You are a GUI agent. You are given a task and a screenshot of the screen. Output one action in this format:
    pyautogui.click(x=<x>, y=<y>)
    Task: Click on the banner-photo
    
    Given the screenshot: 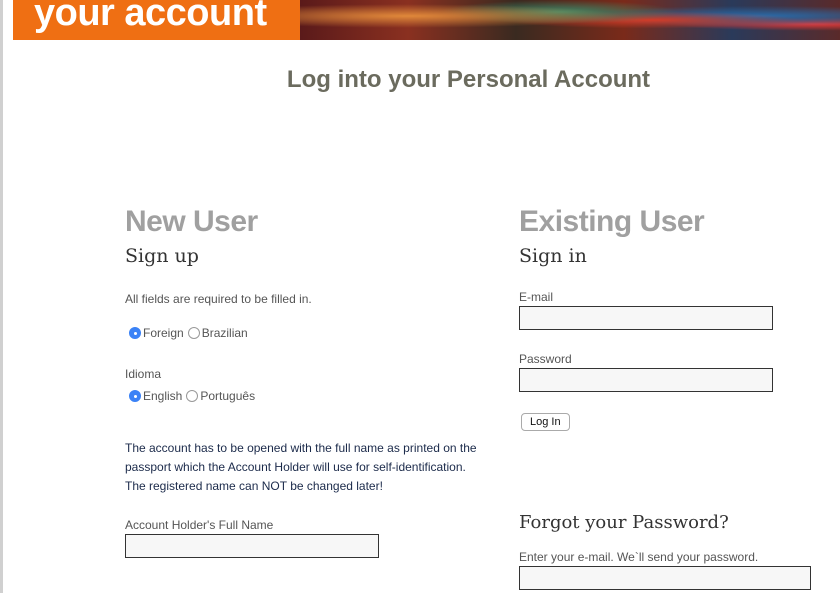 What is the action you would take?
    pyautogui.click(x=570, y=20)
    